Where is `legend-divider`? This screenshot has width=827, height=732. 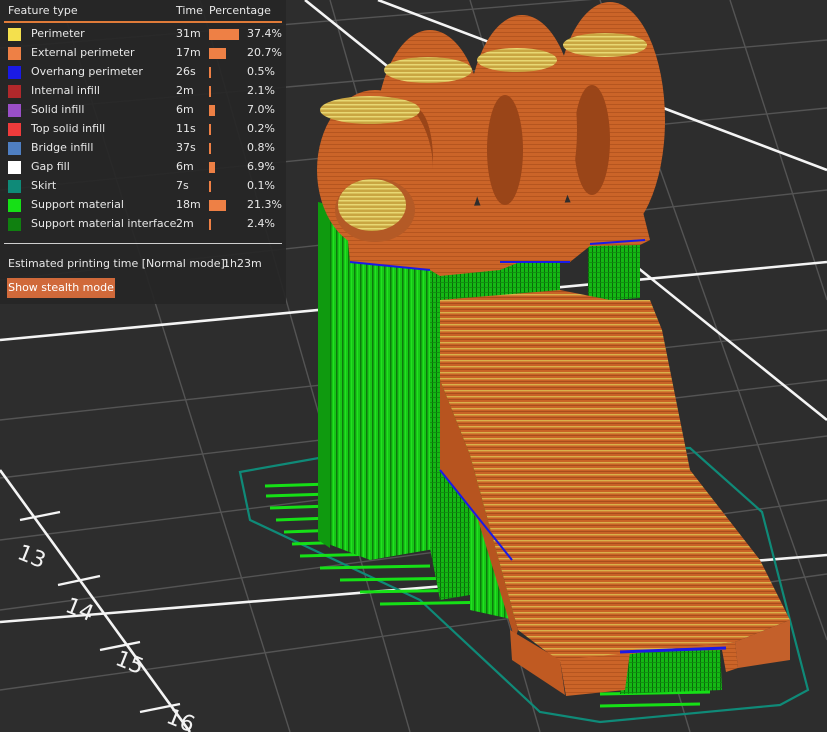 legend-divider is located at coordinates (143, 243).